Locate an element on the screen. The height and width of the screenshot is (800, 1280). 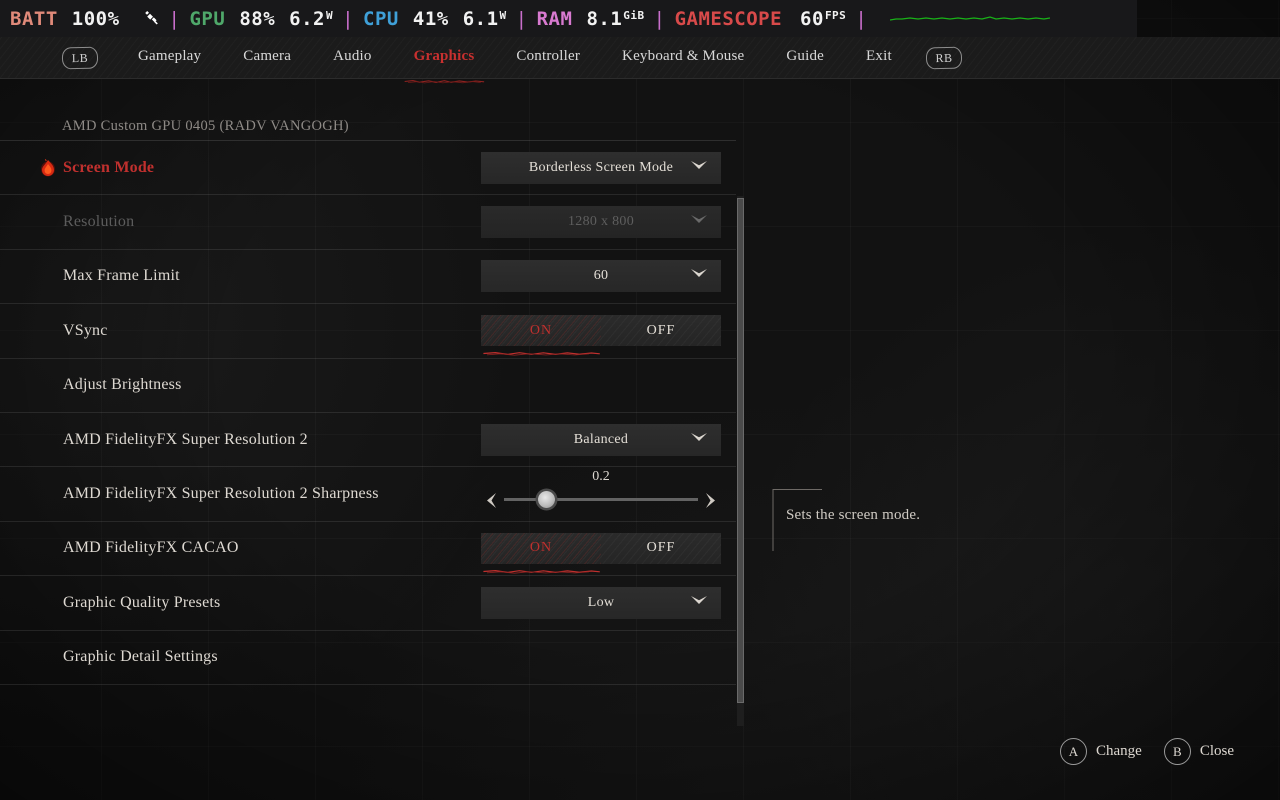
control-graphic-quality-presets: Low is located at coordinates (601, 602).